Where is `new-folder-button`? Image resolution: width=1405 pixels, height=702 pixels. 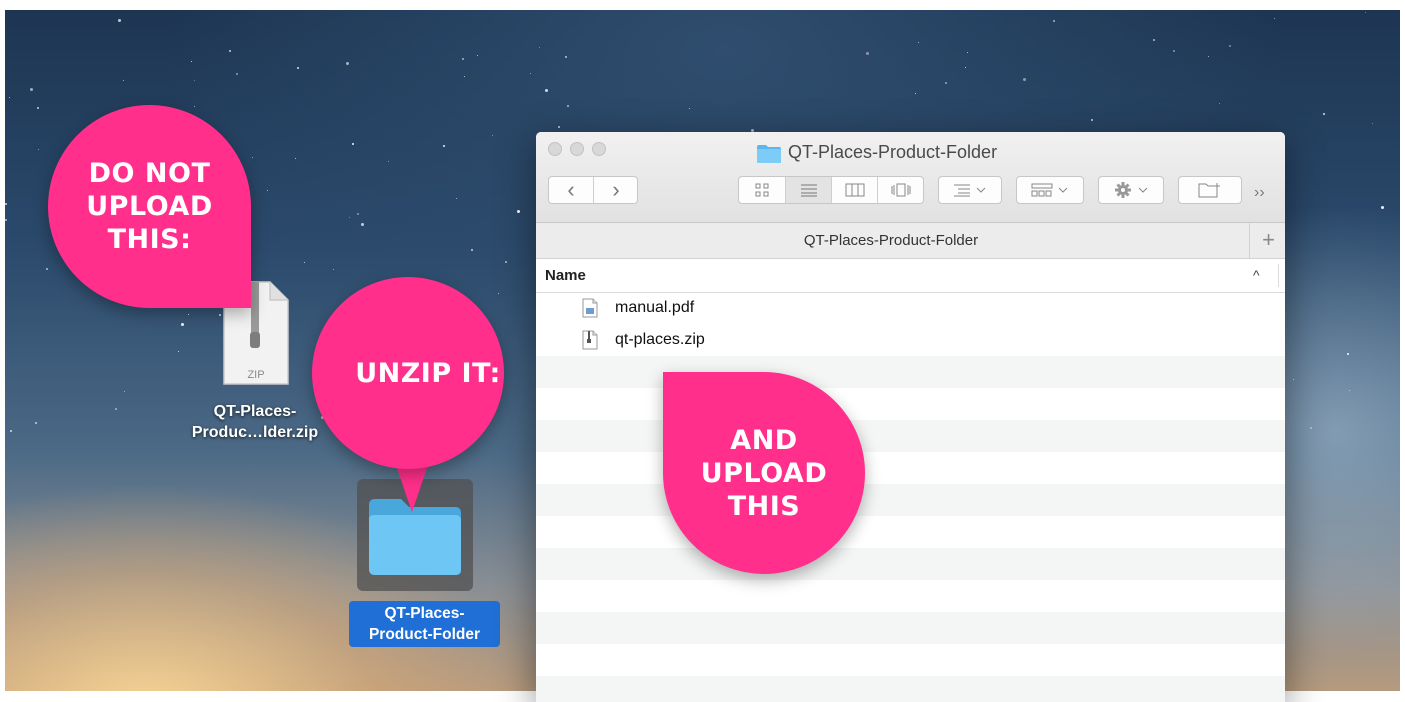
new-folder-button is located at coordinates (1210, 190).